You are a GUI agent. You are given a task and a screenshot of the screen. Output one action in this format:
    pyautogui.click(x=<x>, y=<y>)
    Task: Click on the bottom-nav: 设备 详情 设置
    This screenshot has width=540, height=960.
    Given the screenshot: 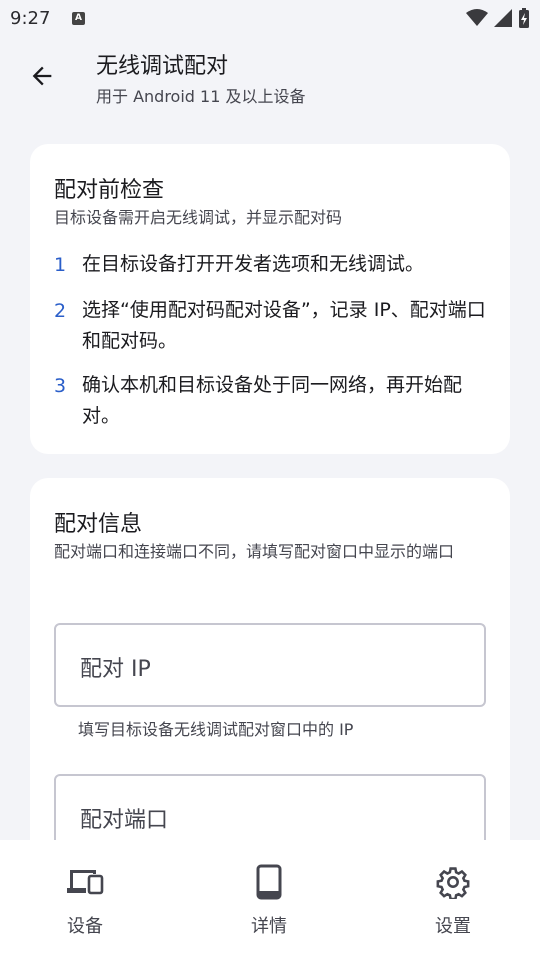 What is the action you would take?
    pyautogui.click(x=270, y=900)
    